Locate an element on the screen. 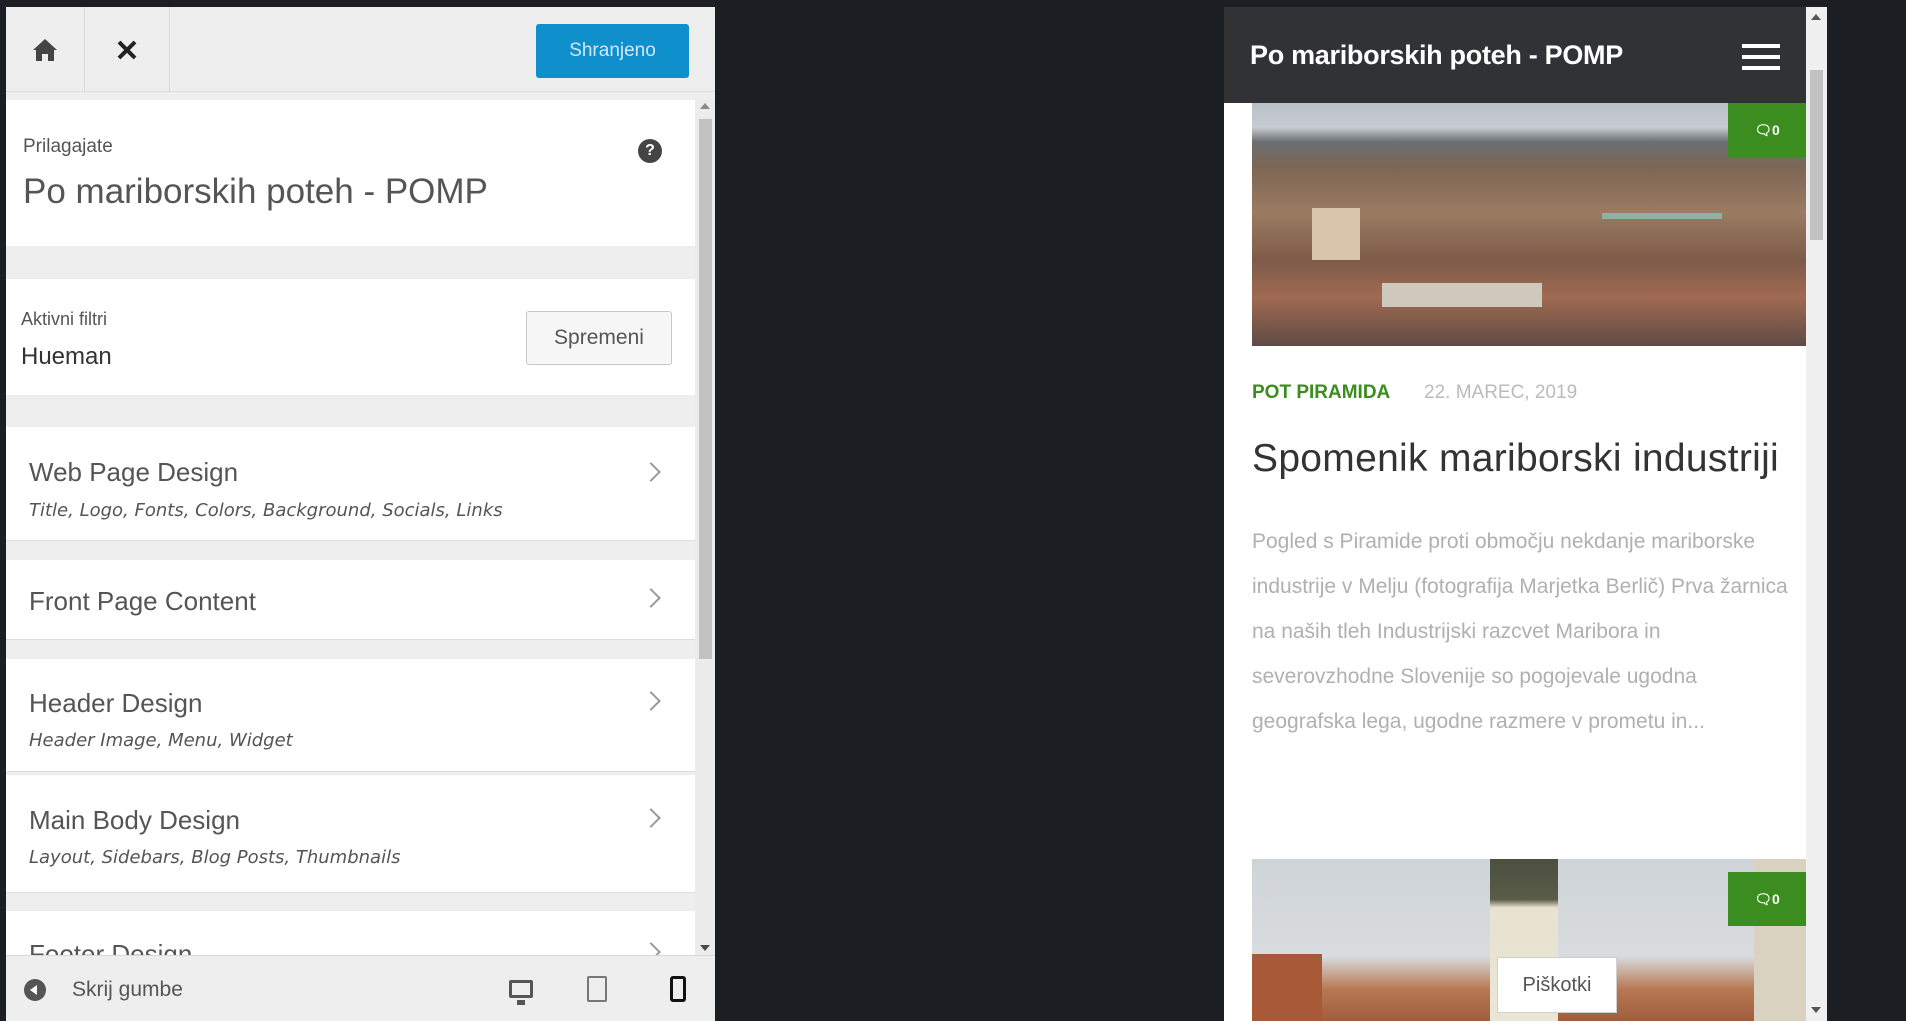  close-button is located at coordinates (127, 49).